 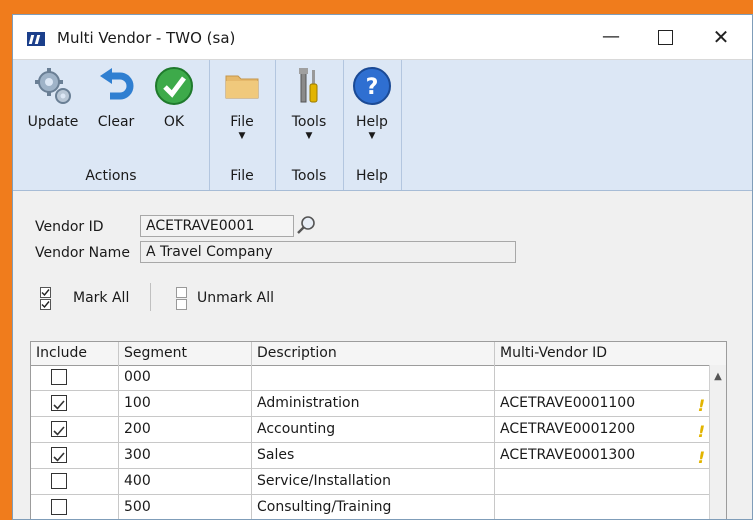 I want to click on help-label: Help, so click(x=372, y=122).